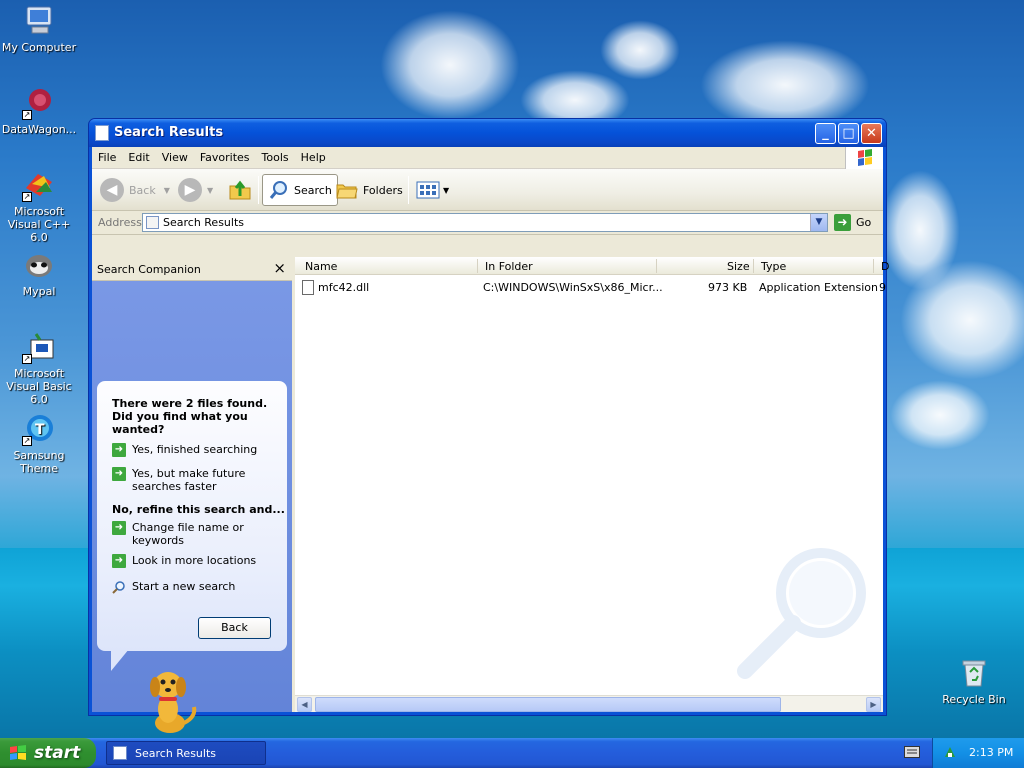  I want to click on maximize-button: □, so click(848, 133).